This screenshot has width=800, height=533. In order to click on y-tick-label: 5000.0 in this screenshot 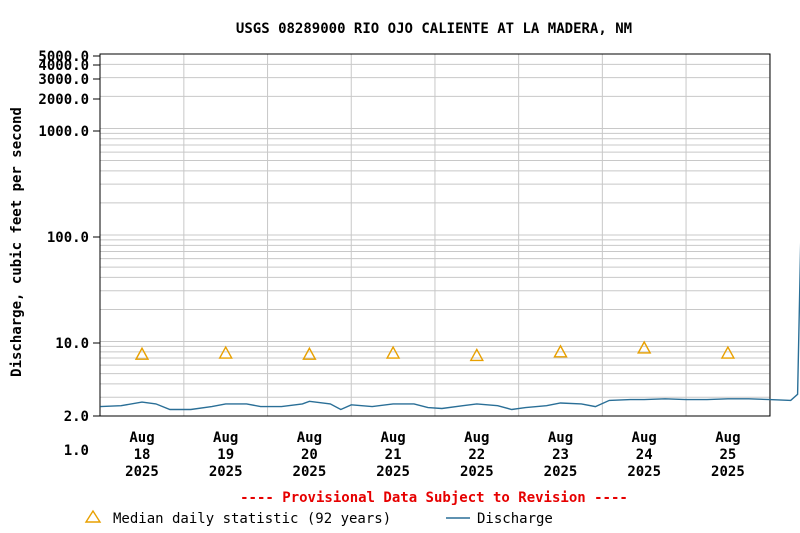, I will do `click(63, 57)`.